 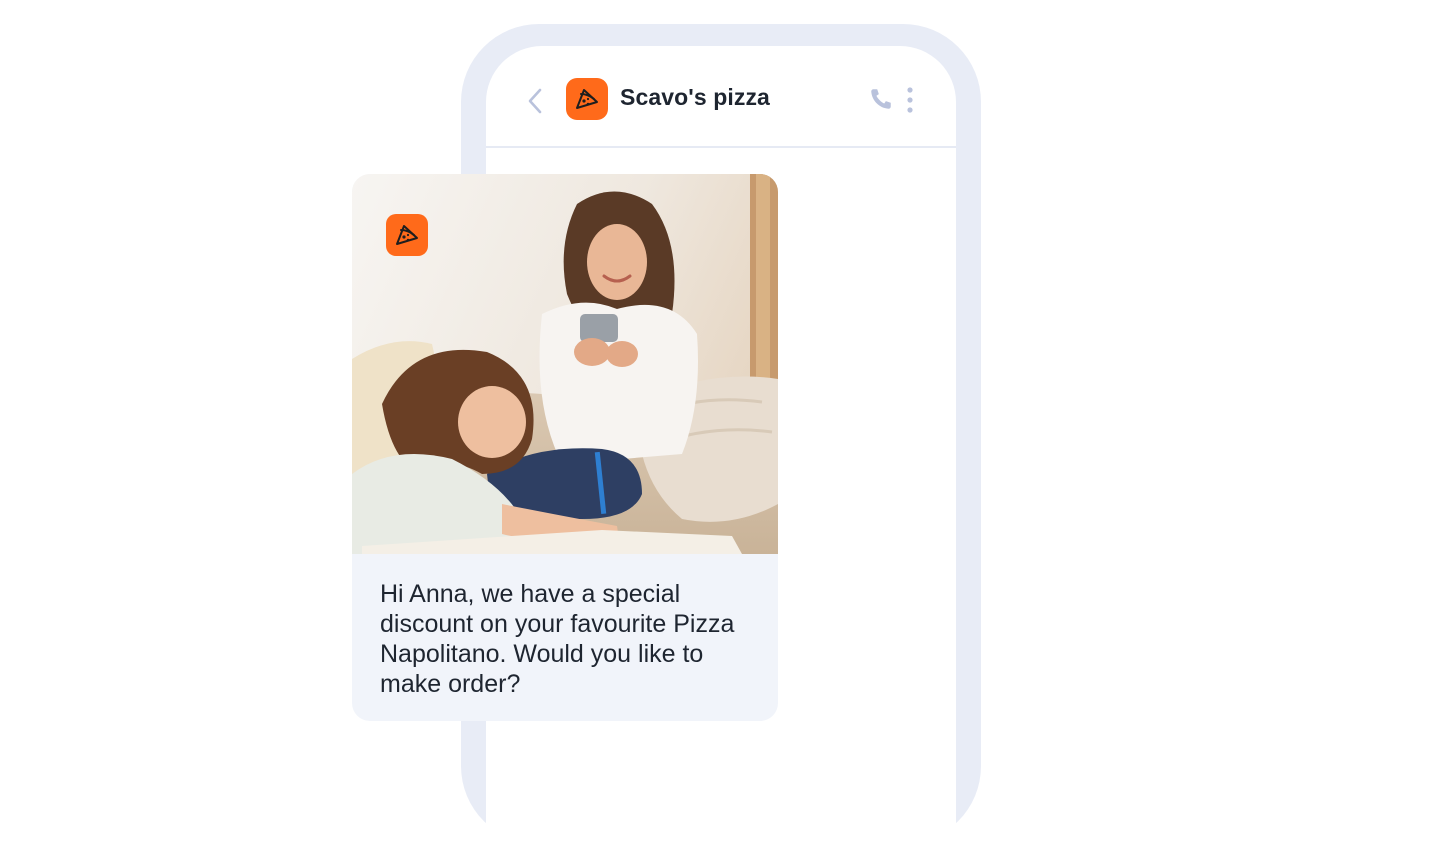 I want to click on phone-icon, so click(x=881, y=99).